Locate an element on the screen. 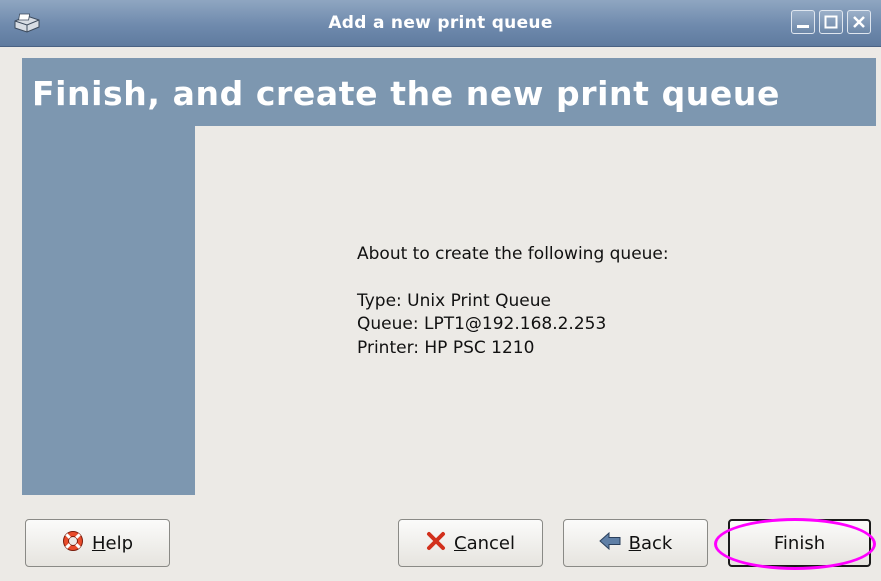 The image size is (881, 581). maximize-icon is located at coordinates (831, 22).